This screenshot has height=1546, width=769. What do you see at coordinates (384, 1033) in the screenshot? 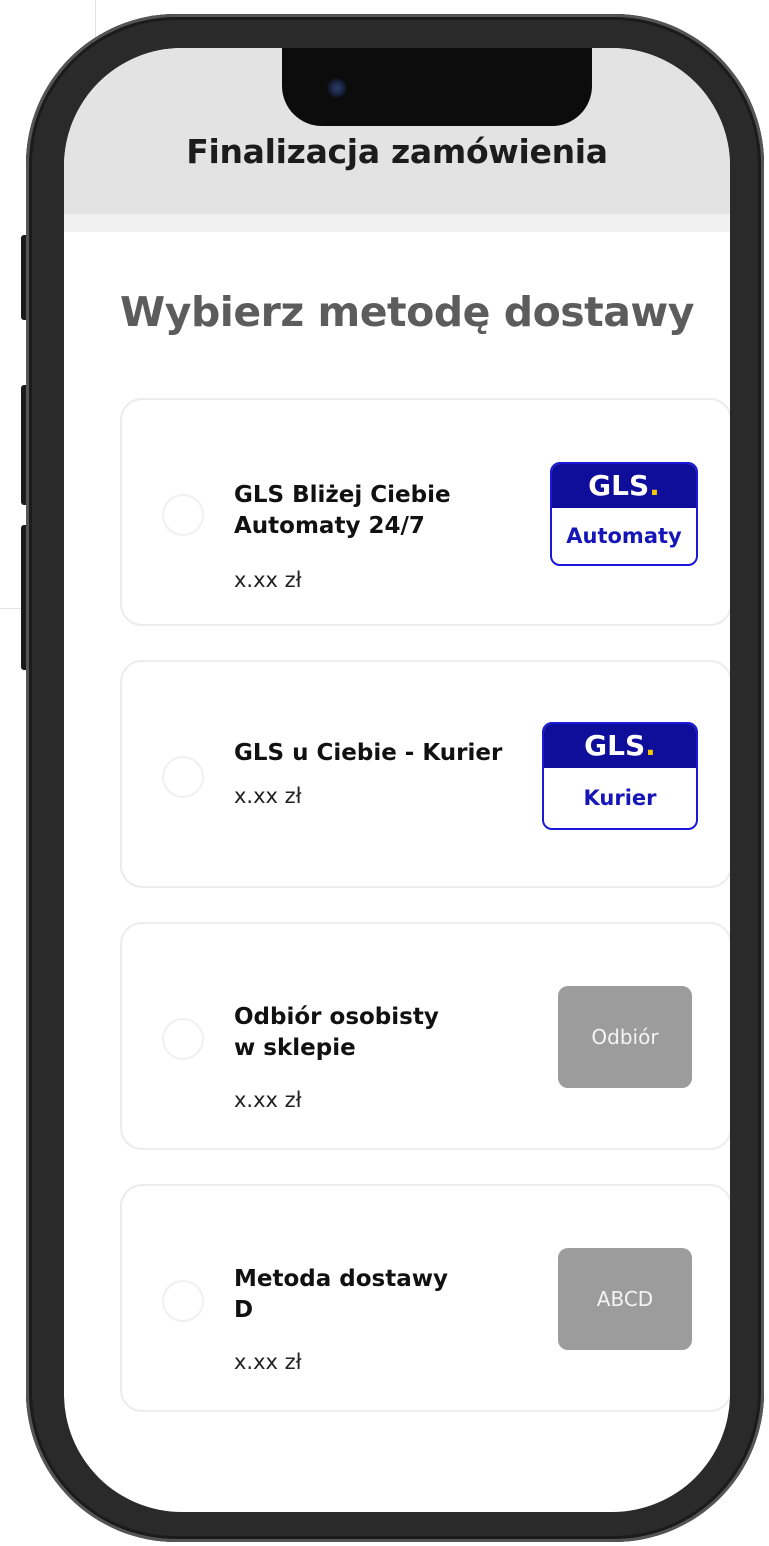
I see `option-name: Odbiór osobisty w sklepie` at bounding box center [384, 1033].